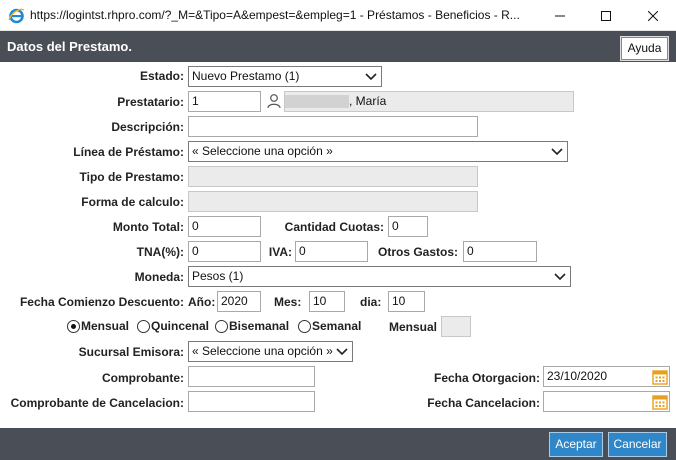 This screenshot has height=460, width=676. Describe the element at coordinates (486, 378) in the screenshot. I see `fecha-otorg-label: Fecha Otorgacion:` at that location.